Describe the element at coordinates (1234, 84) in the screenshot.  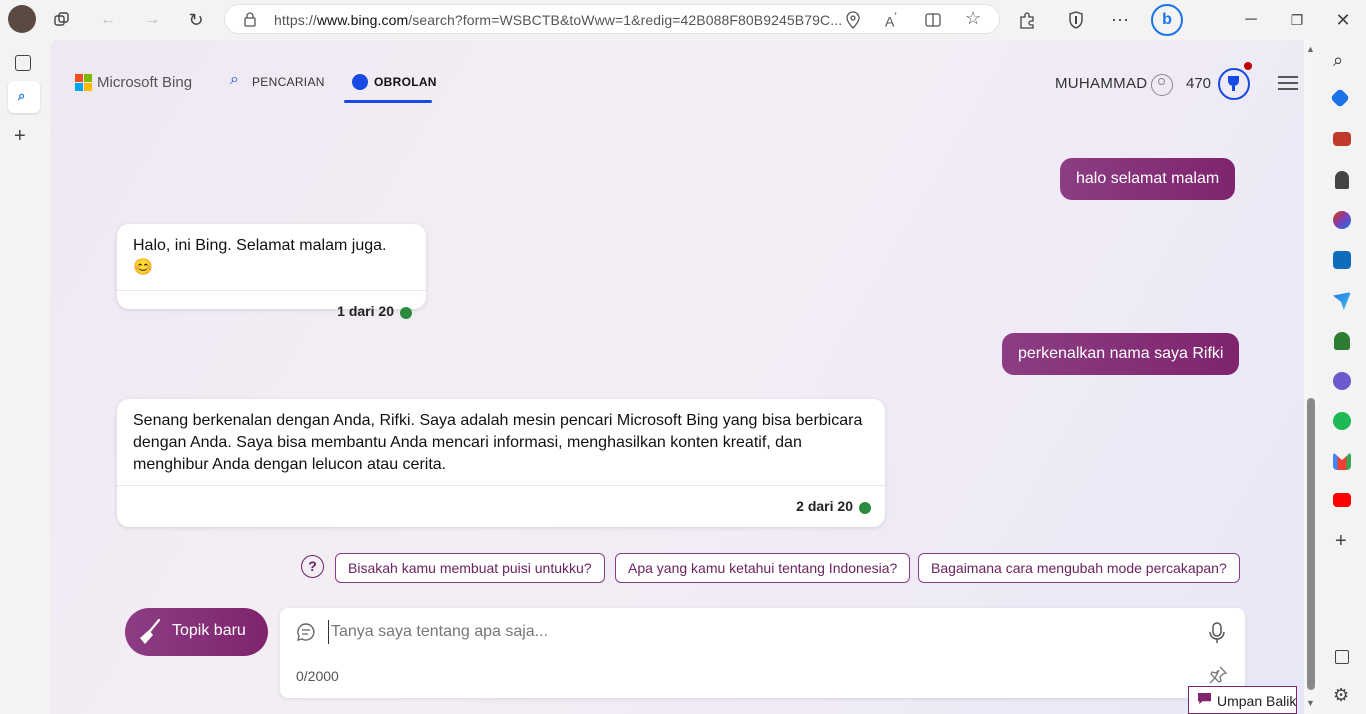
I see `rewards-trophy-icon` at that location.